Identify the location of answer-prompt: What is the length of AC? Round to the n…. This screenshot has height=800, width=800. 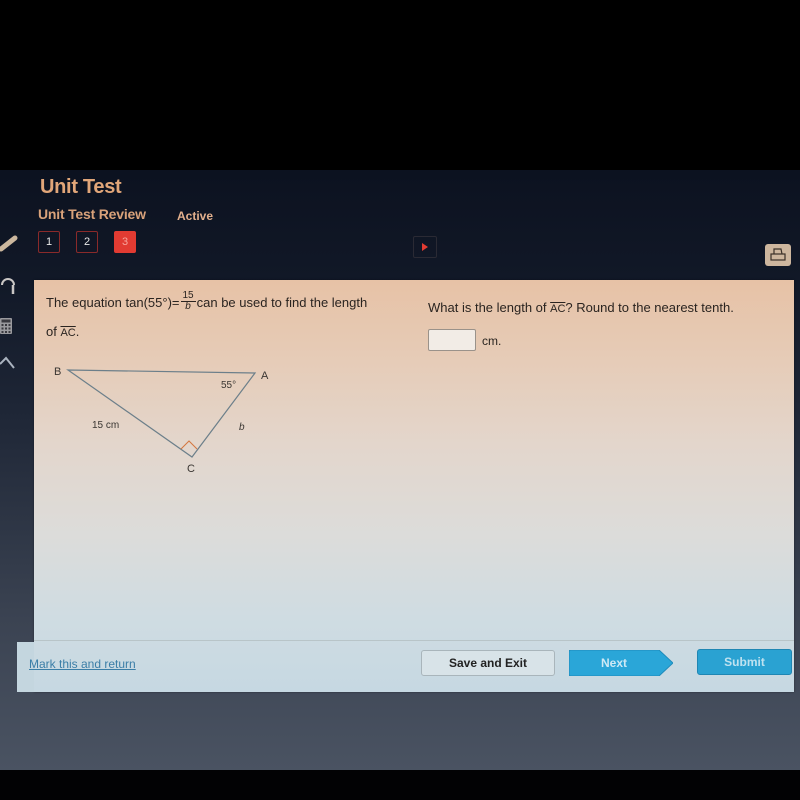
(581, 307).